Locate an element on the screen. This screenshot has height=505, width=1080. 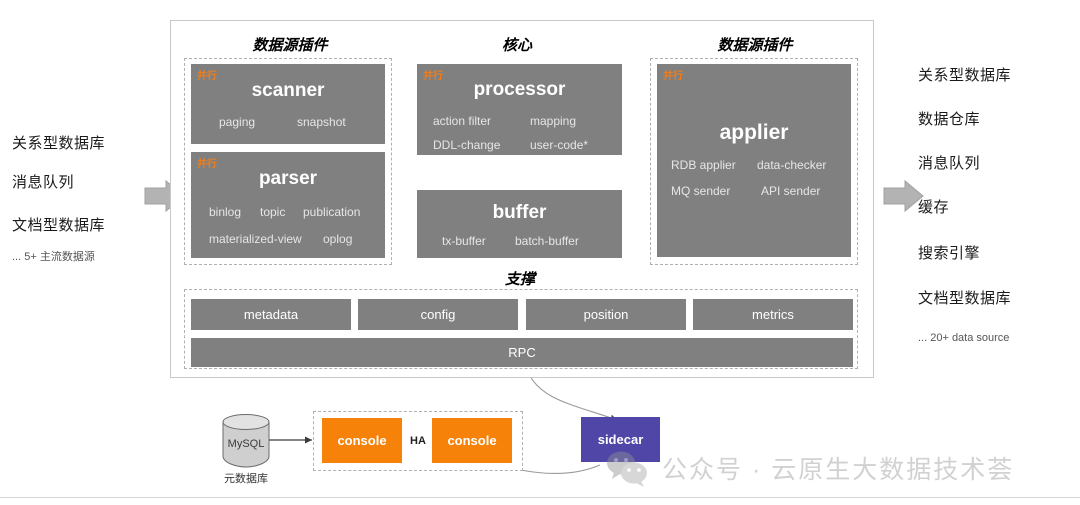
support-tile-metadata: metadata is located at coordinates (271, 314).